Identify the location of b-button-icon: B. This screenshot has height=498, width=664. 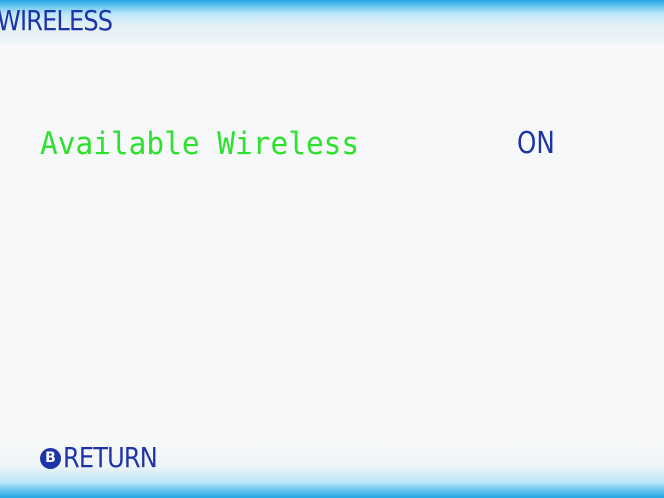
(50, 458).